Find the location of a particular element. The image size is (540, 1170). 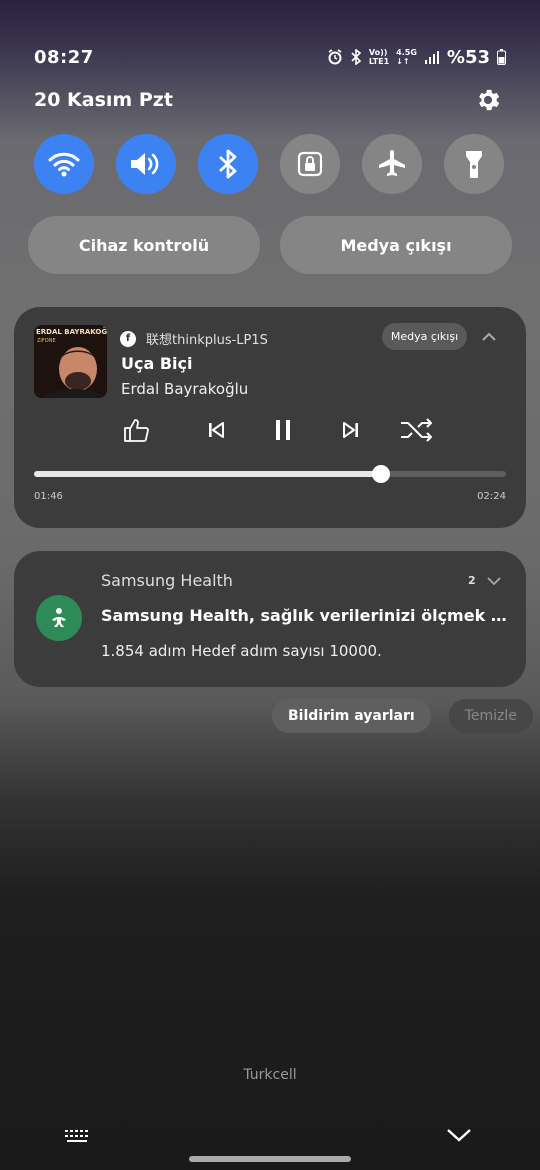

skip-next-icon is located at coordinates (350, 430).